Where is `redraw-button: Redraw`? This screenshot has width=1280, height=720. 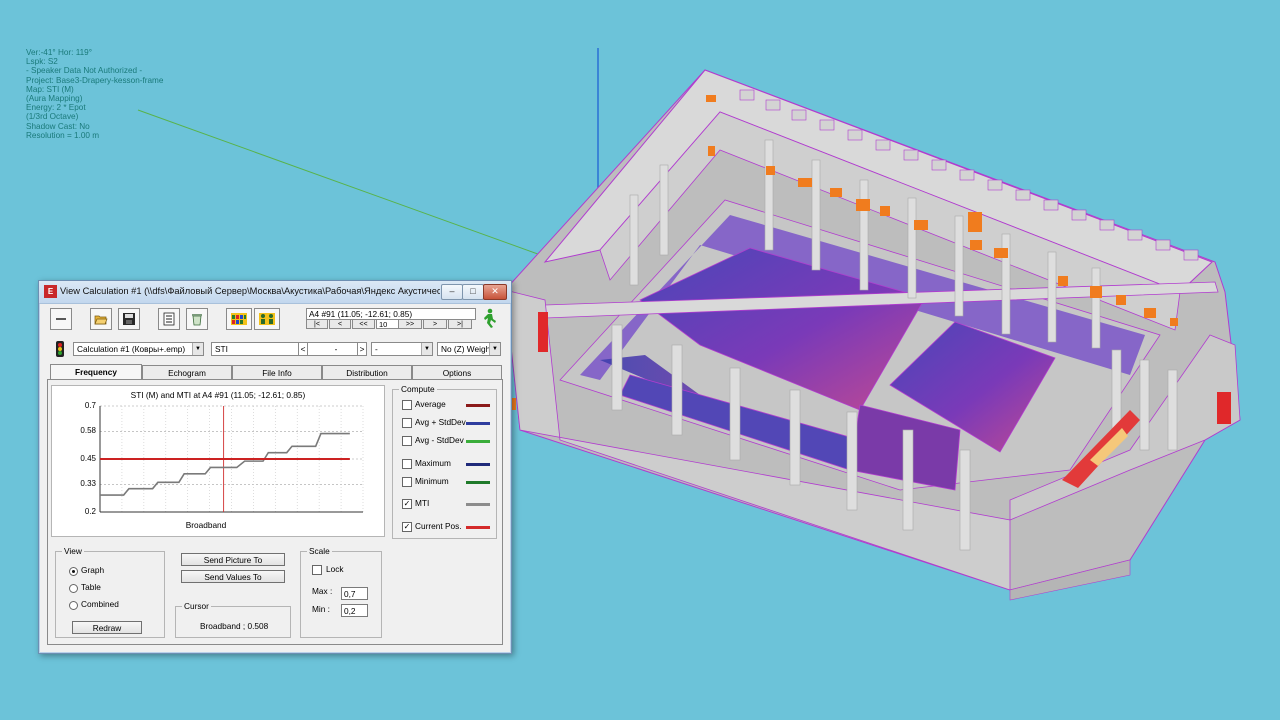
redraw-button: Redraw is located at coordinates (107, 627).